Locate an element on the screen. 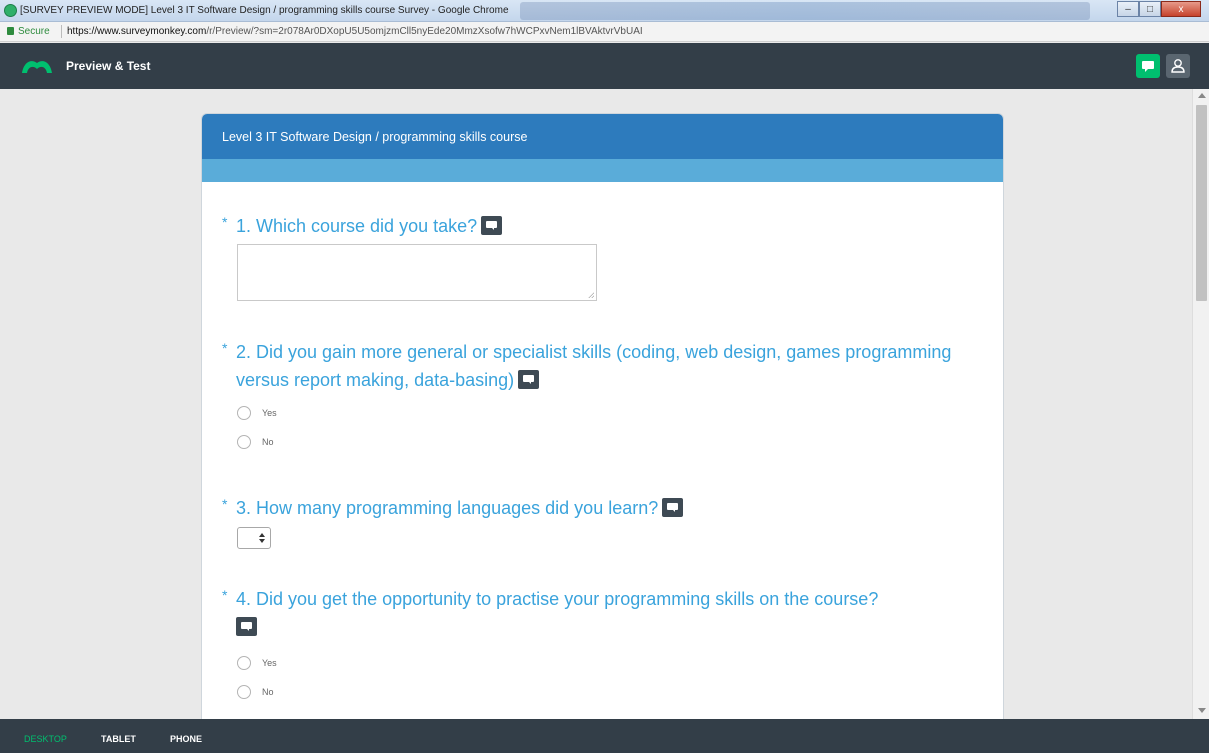 This screenshot has height=753, width=1209. select-arrow-down is located at coordinates (262, 541).